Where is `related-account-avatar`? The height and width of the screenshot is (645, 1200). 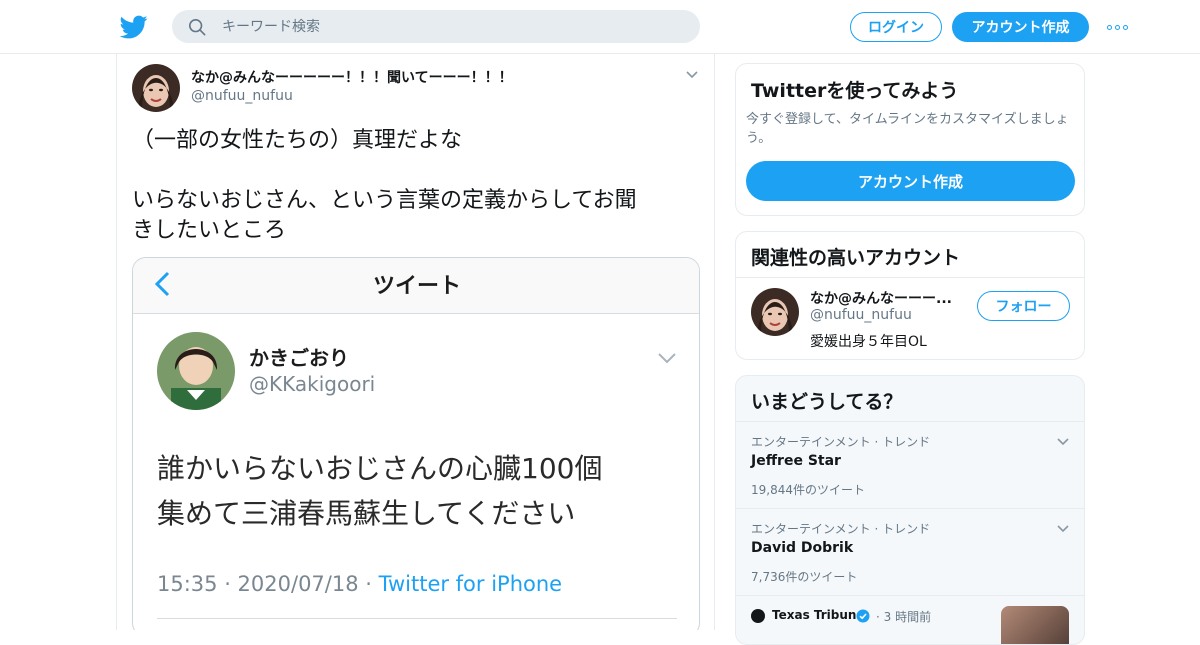
related-account-avatar is located at coordinates (775, 312).